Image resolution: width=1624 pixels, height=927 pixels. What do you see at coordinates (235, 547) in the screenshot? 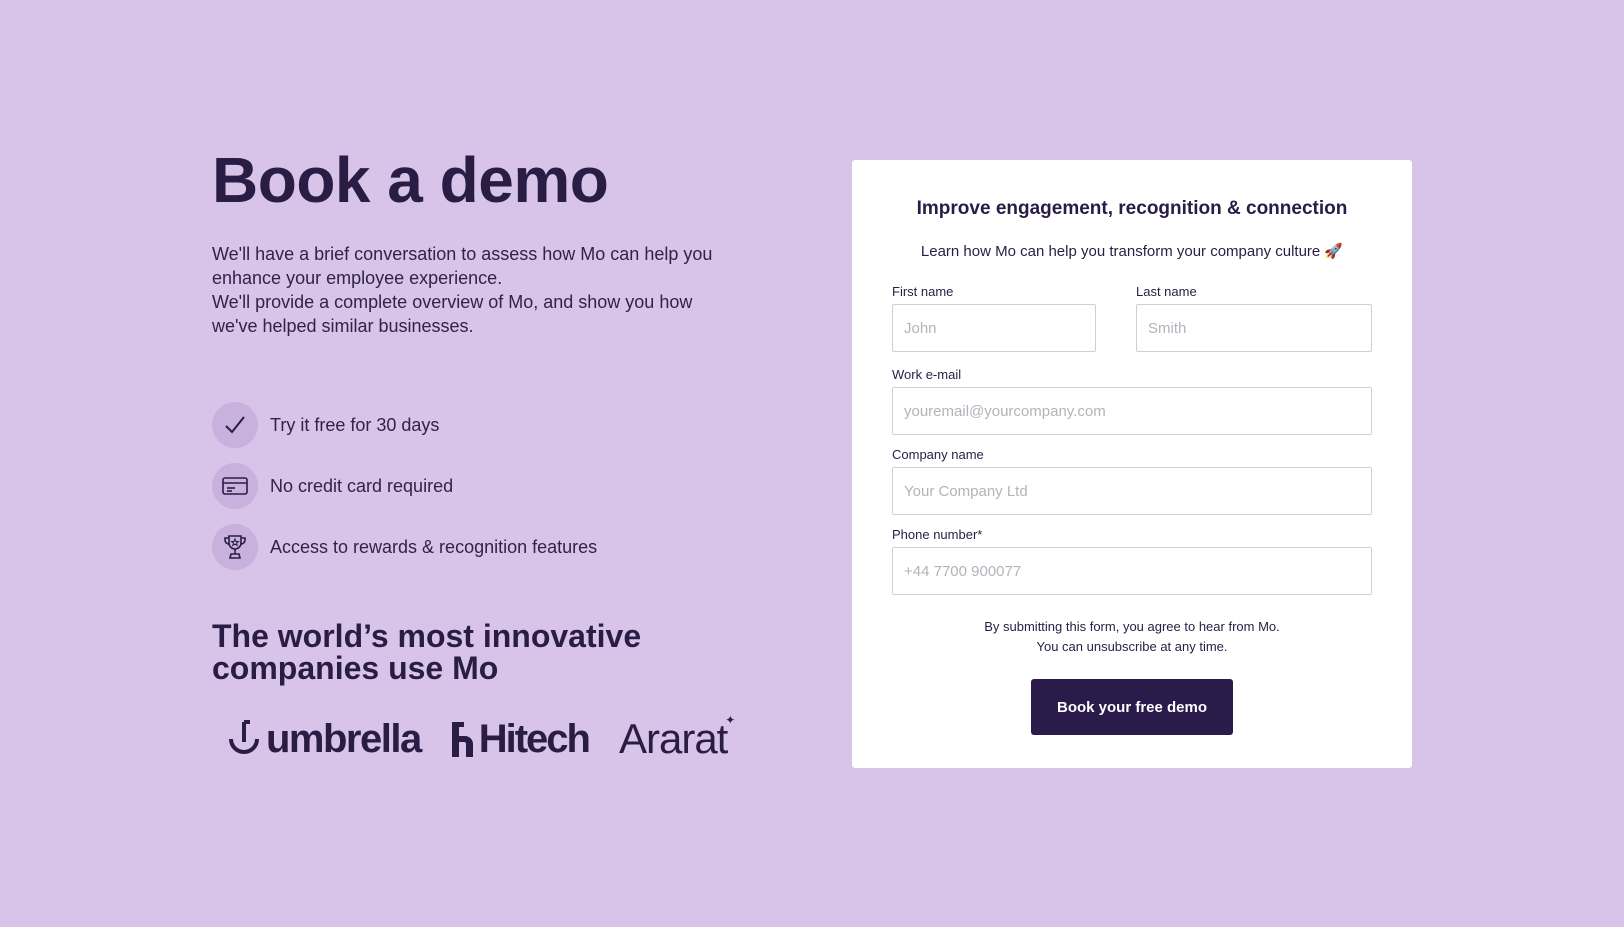
I see `trophy-icon` at bounding box center [235, 547].